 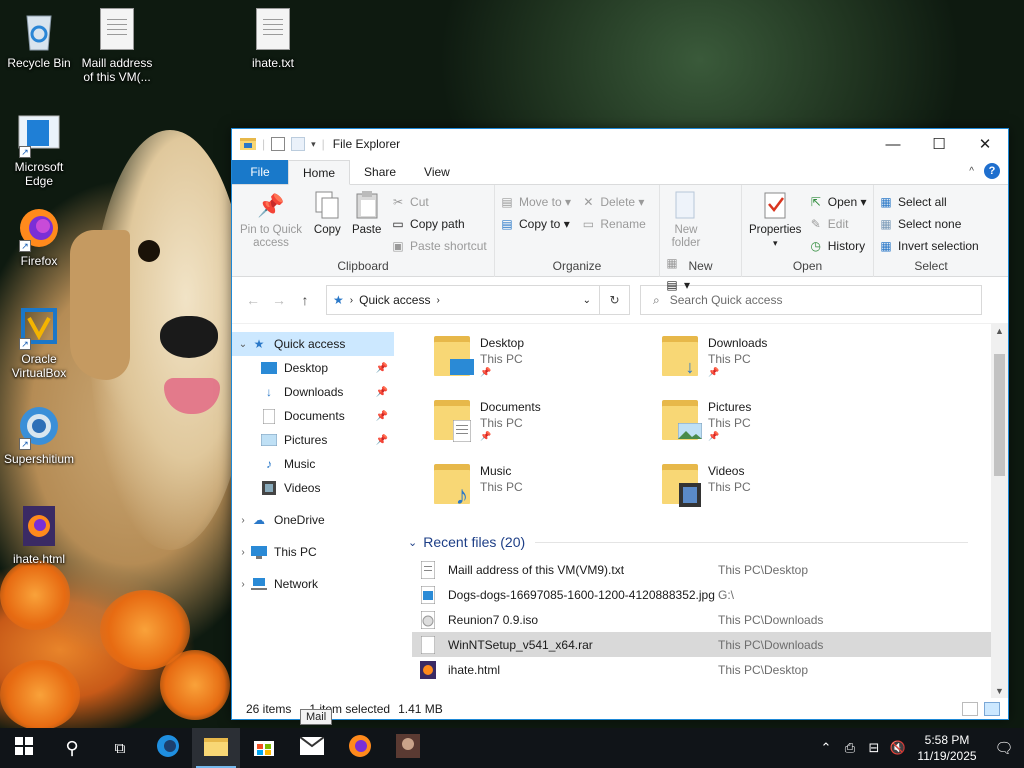 I want to click on properties-qat-icon, so click(x=278, y=144).